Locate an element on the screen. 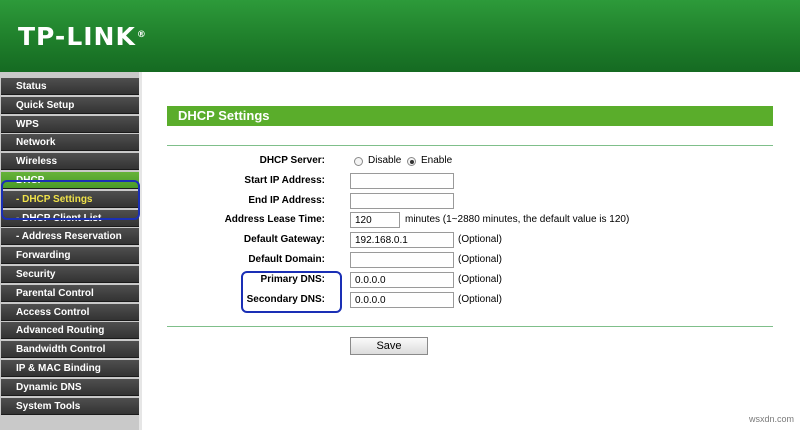  domain-label: Default Domain: is located at coordinates (286, 259).